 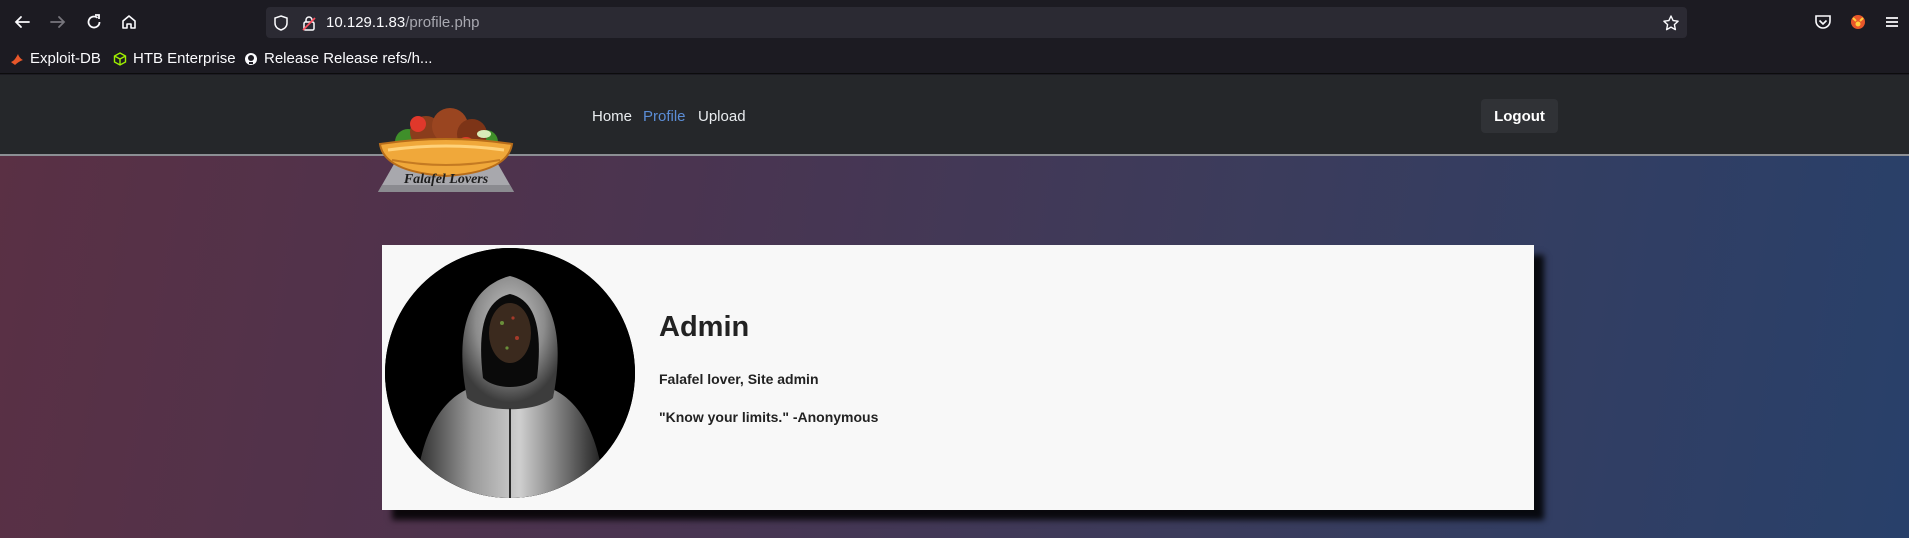 I want to click on reload-button, so click(x=94, y=22).